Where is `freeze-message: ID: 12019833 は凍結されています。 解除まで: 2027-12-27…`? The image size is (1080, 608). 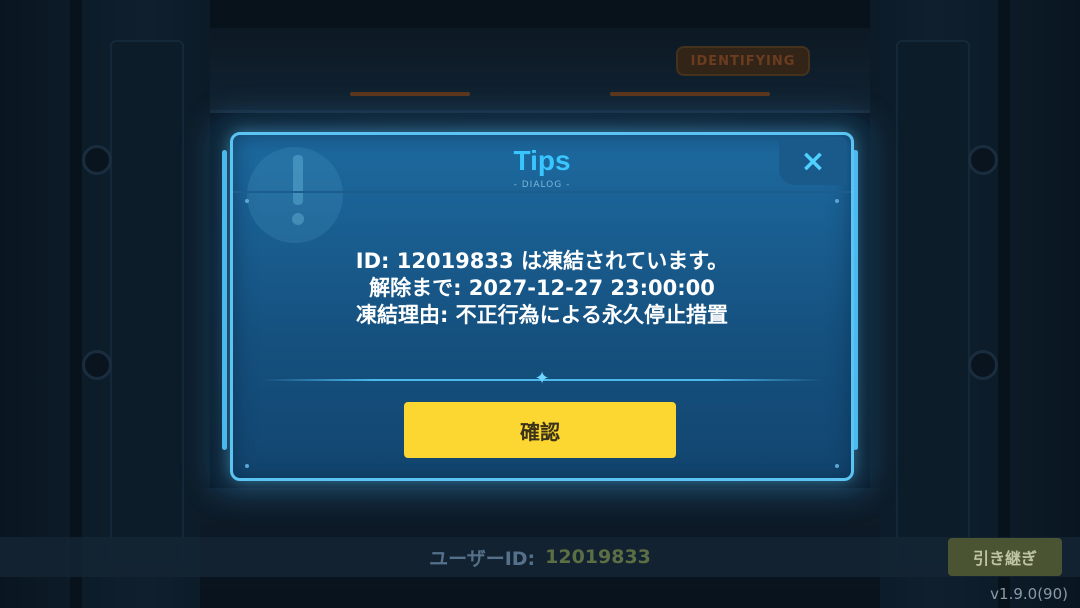
freeze-message: ID: 12019833 は凍結されています。 解除まで: 2027-12-27… is located at coordinates (542, 288).